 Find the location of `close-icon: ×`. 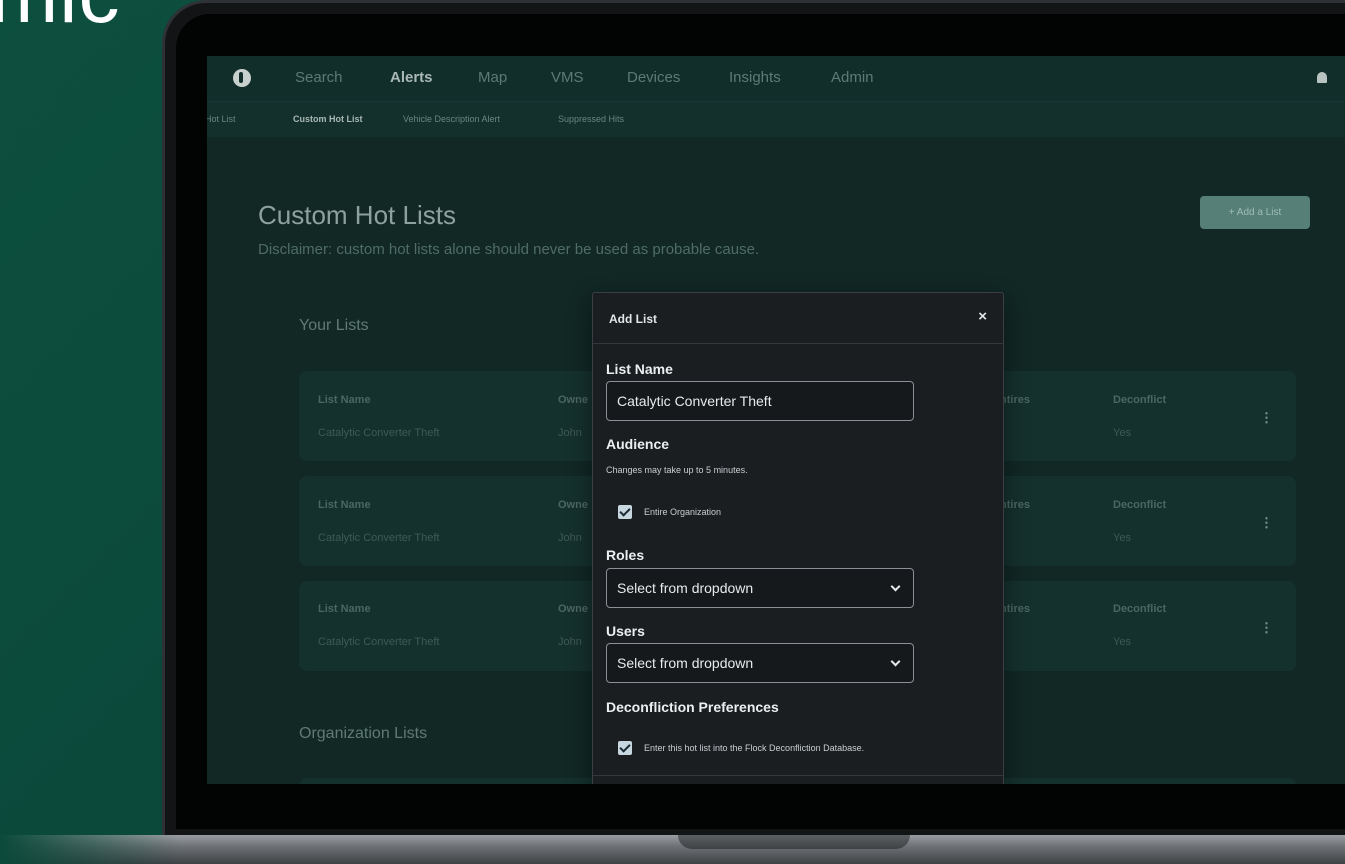

close-icon: × is located at coordinates (982, 316).